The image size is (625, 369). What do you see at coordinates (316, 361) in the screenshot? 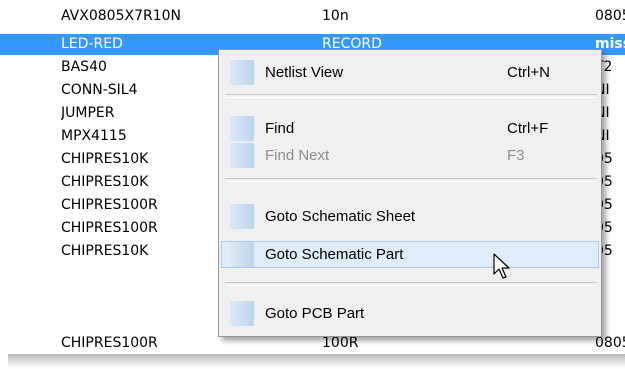
I see `list-bottom-edge` at bounding box center [316, 361].